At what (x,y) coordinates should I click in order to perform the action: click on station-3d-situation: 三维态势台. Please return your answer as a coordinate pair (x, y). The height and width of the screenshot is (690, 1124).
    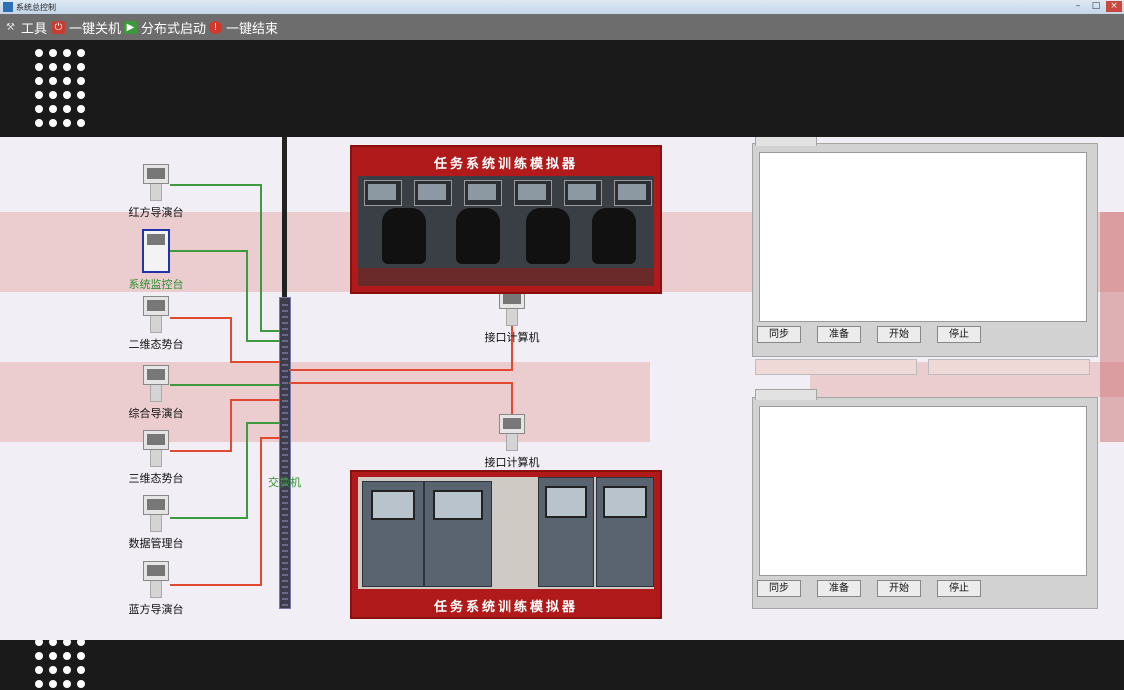
    Looking at the image, I should click on (156, 458).